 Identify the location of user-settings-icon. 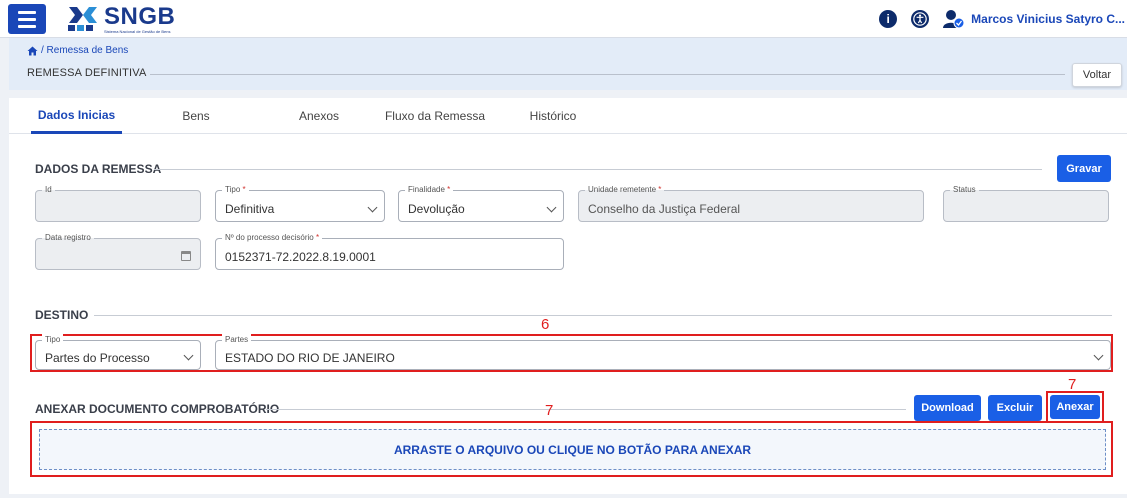
(954, 19).